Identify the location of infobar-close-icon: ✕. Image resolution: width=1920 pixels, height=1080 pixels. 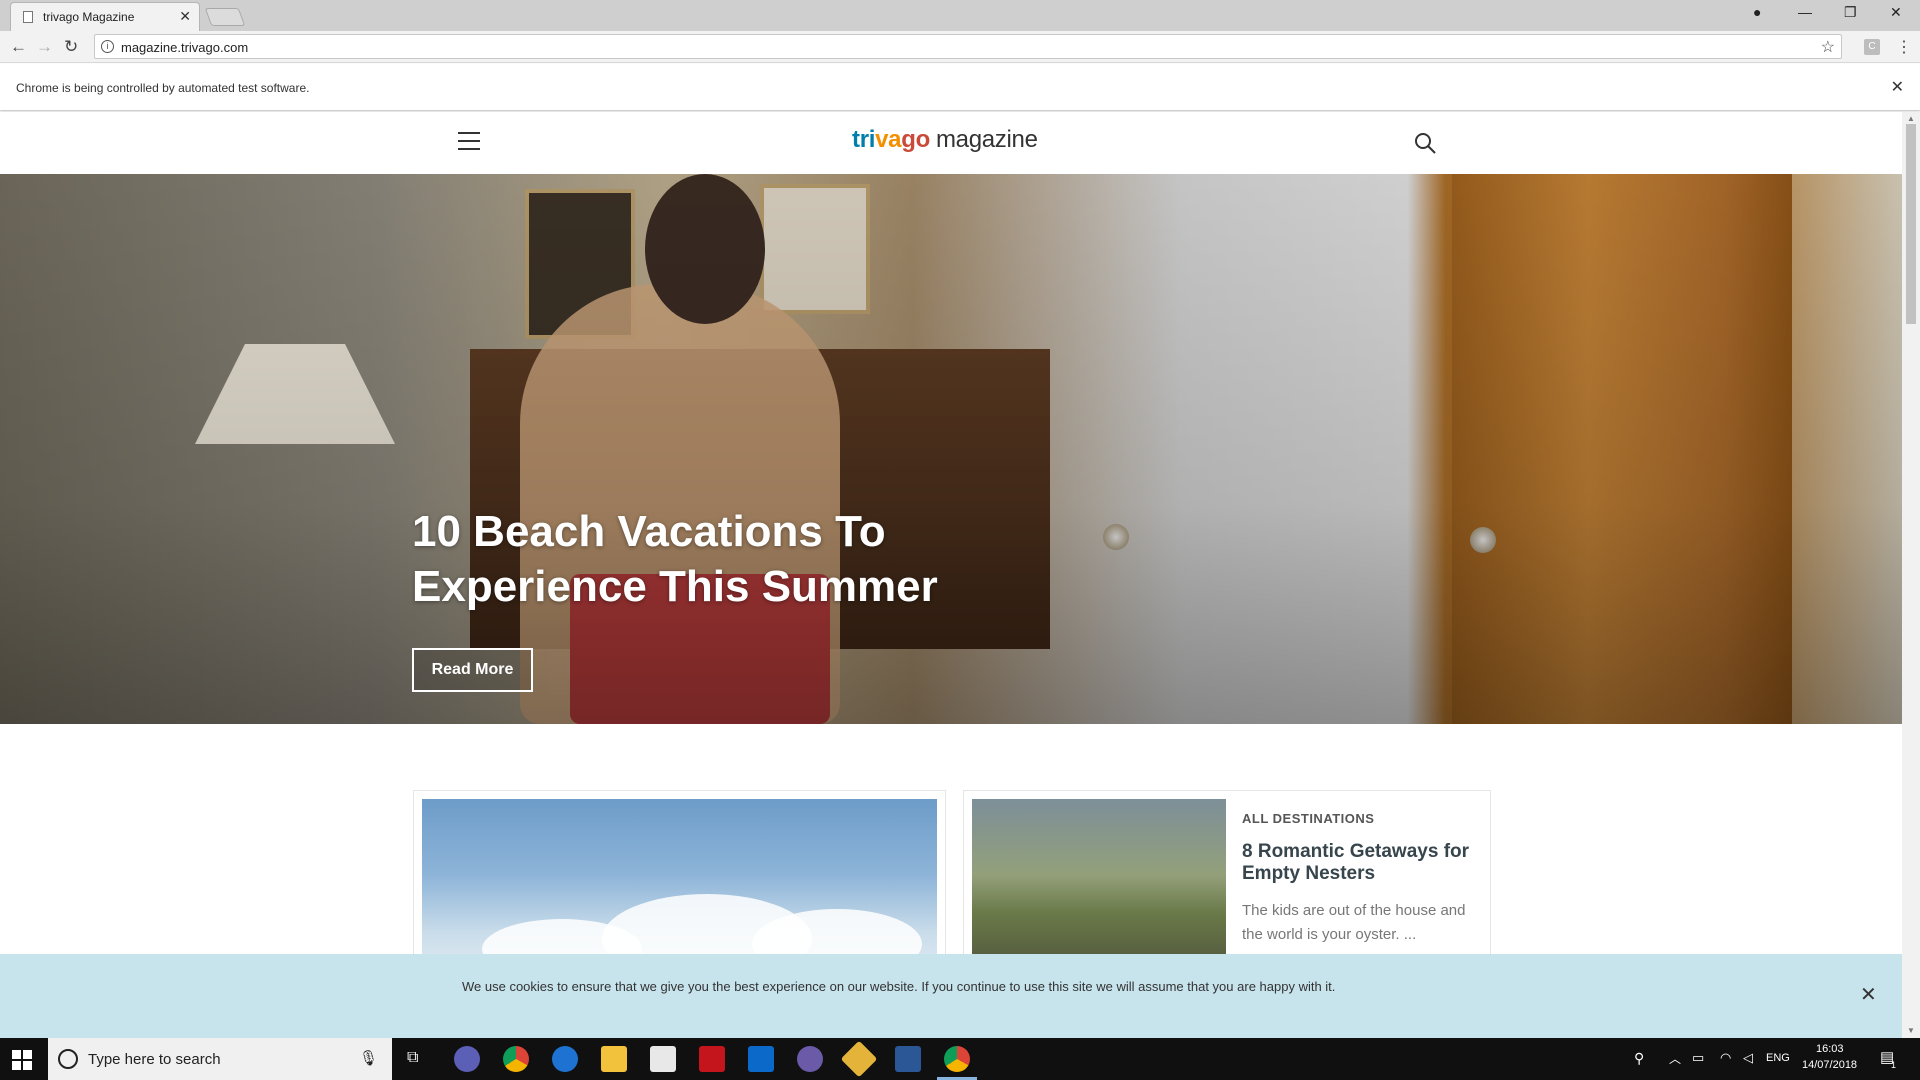
(1897, 87).